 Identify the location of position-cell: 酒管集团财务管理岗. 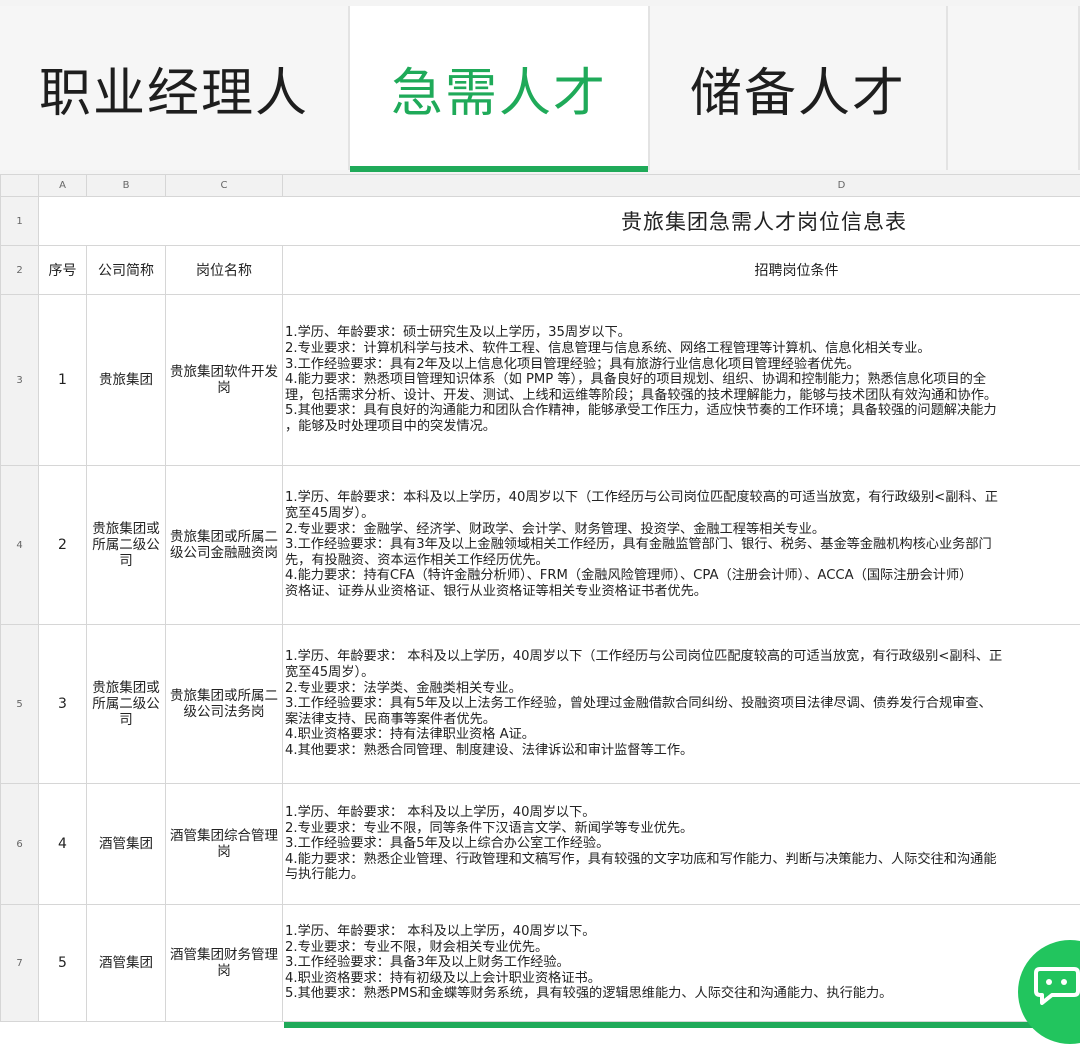
(224, 963).